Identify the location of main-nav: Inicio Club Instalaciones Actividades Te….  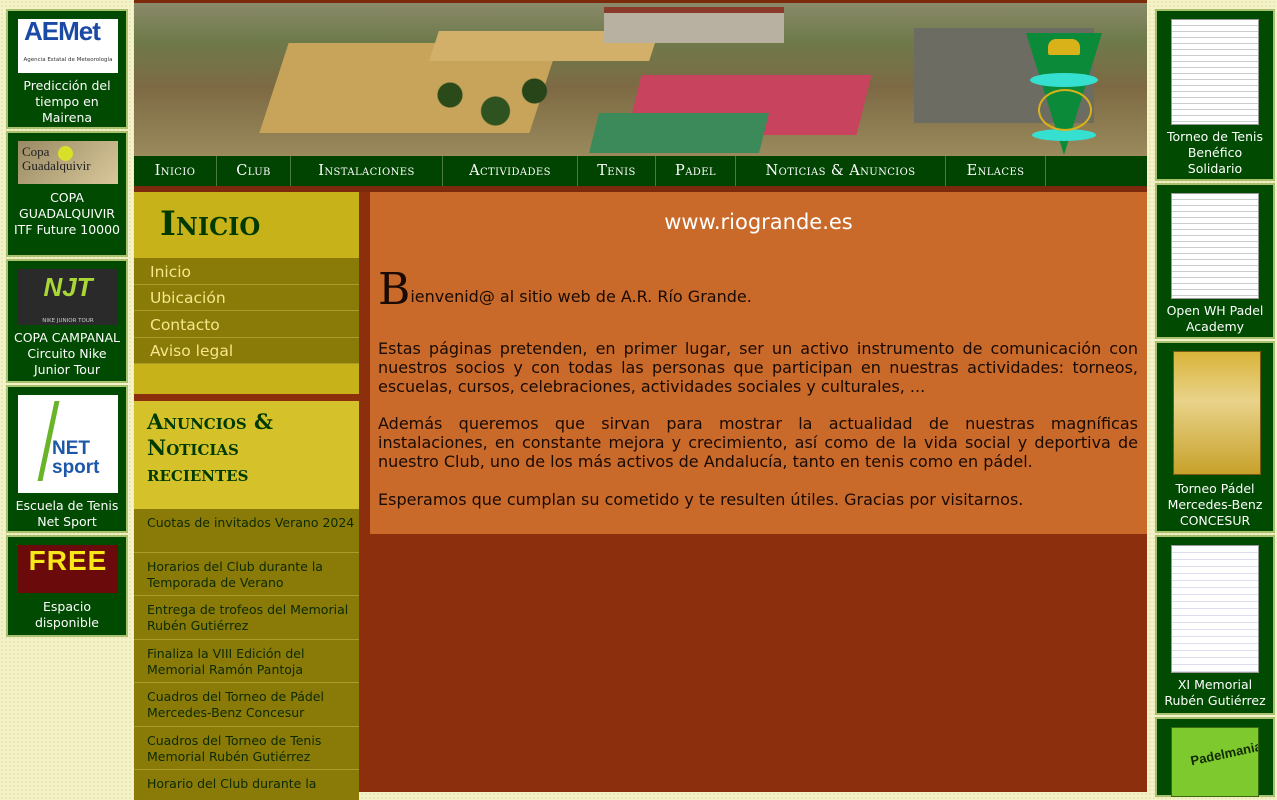
(640, 171).